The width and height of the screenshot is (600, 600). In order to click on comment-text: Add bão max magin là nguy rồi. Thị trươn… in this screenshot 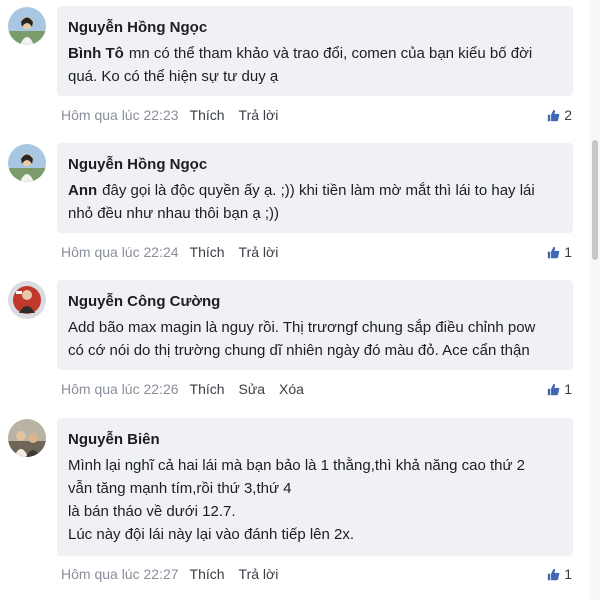, I will do `click(314, 339)`.